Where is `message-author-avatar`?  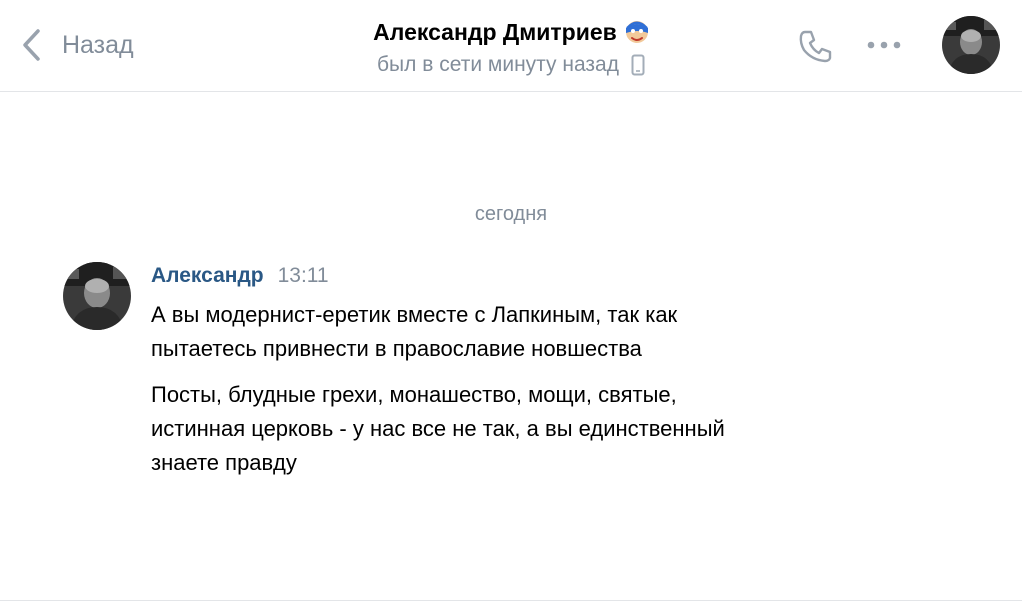 message-author-avatar is located at coordinates (97, 296).